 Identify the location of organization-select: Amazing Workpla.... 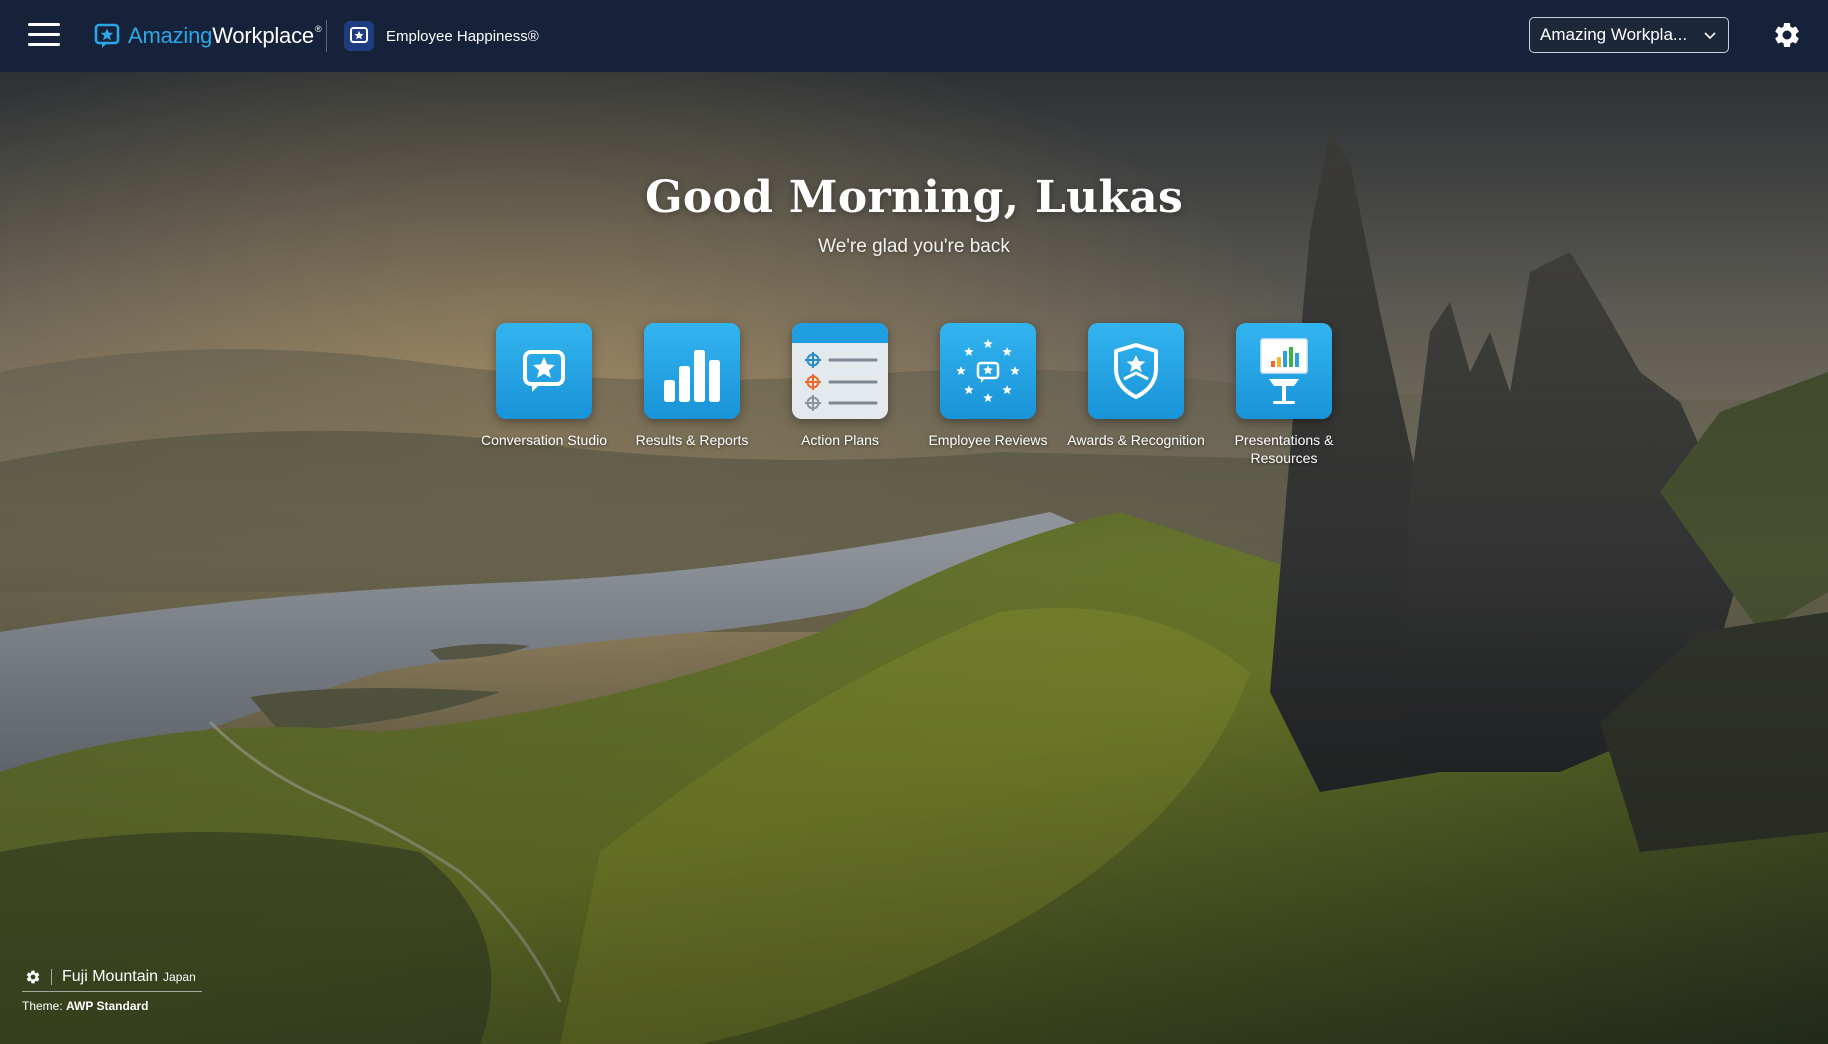
(1629, 35).